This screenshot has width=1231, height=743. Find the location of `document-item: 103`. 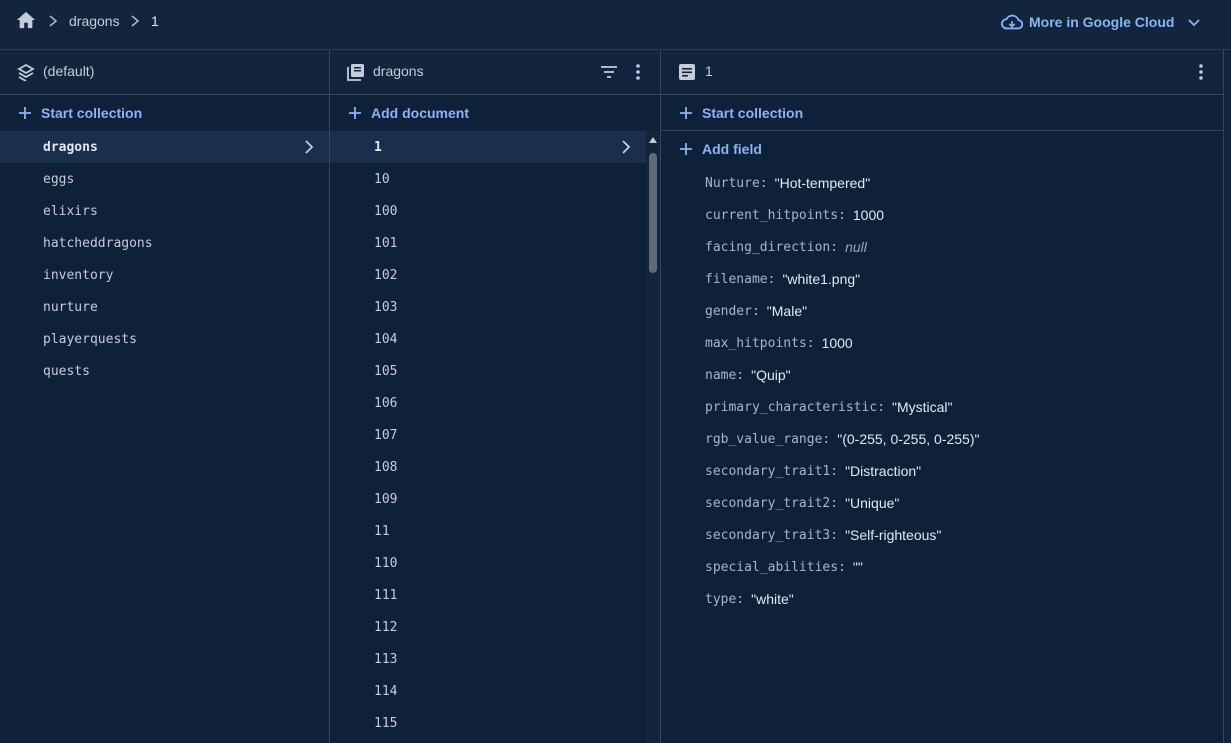

document-item: 103 is located at coordinates (488, 307).